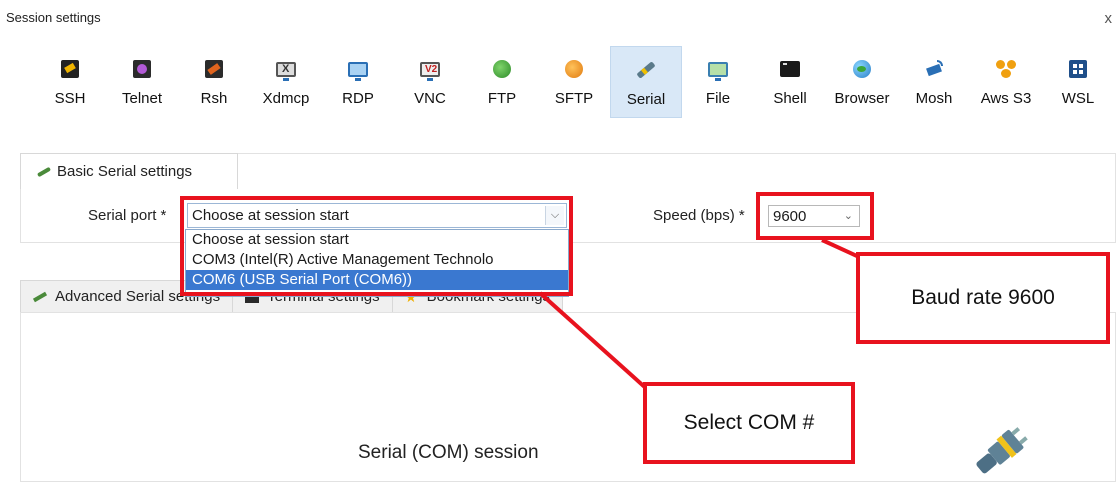  Describe the element at coordinates (983, 298) in the screenshot. I see `baud-rate-callout: Baud rate 9600` at that location.